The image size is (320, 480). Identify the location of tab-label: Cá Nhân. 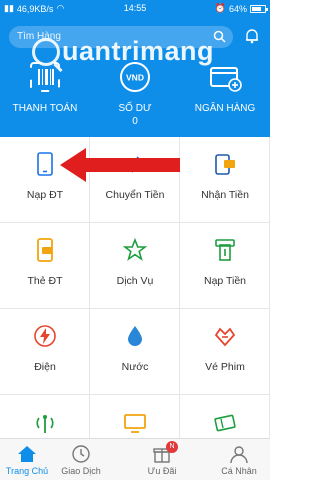
(239, 471).